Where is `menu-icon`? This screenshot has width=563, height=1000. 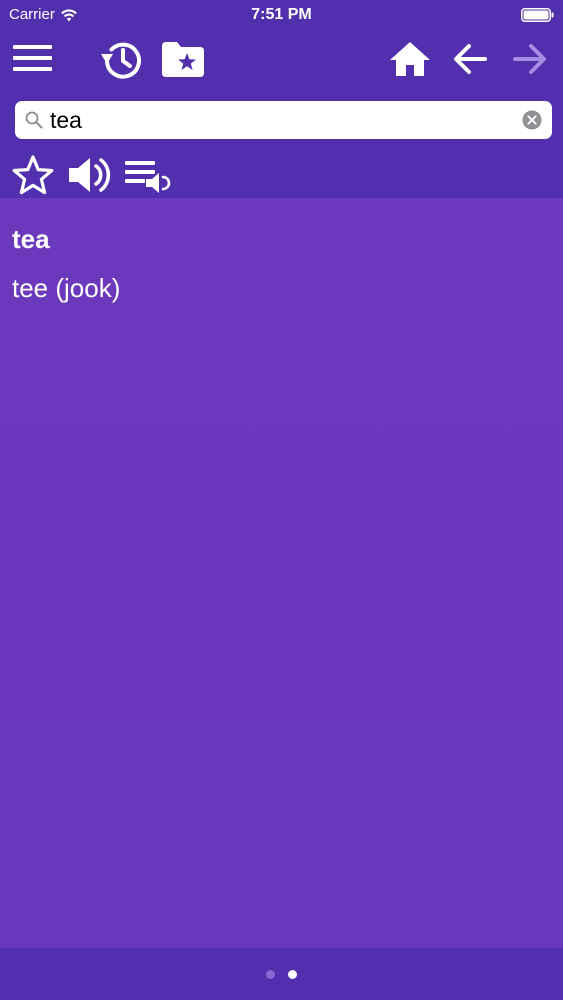 menu-icon is located at coordinates (32, 58).